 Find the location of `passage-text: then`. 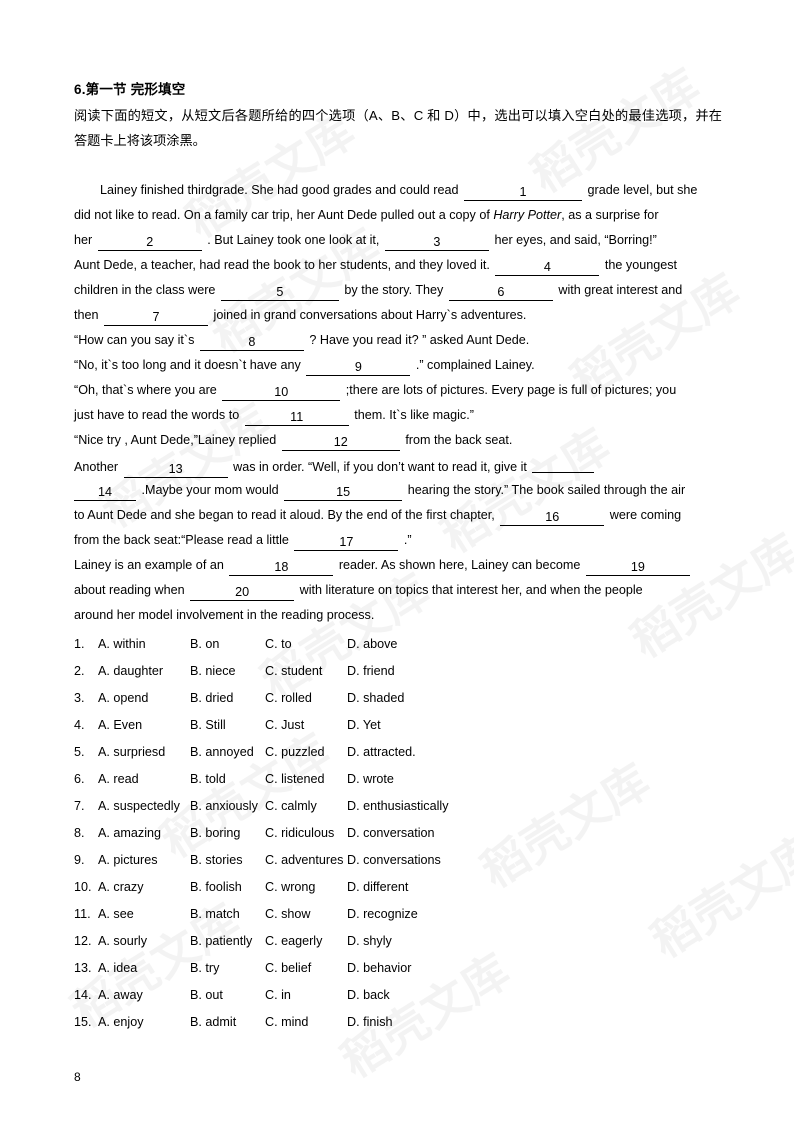

passage-text: then is located at coordinates (86, 315).